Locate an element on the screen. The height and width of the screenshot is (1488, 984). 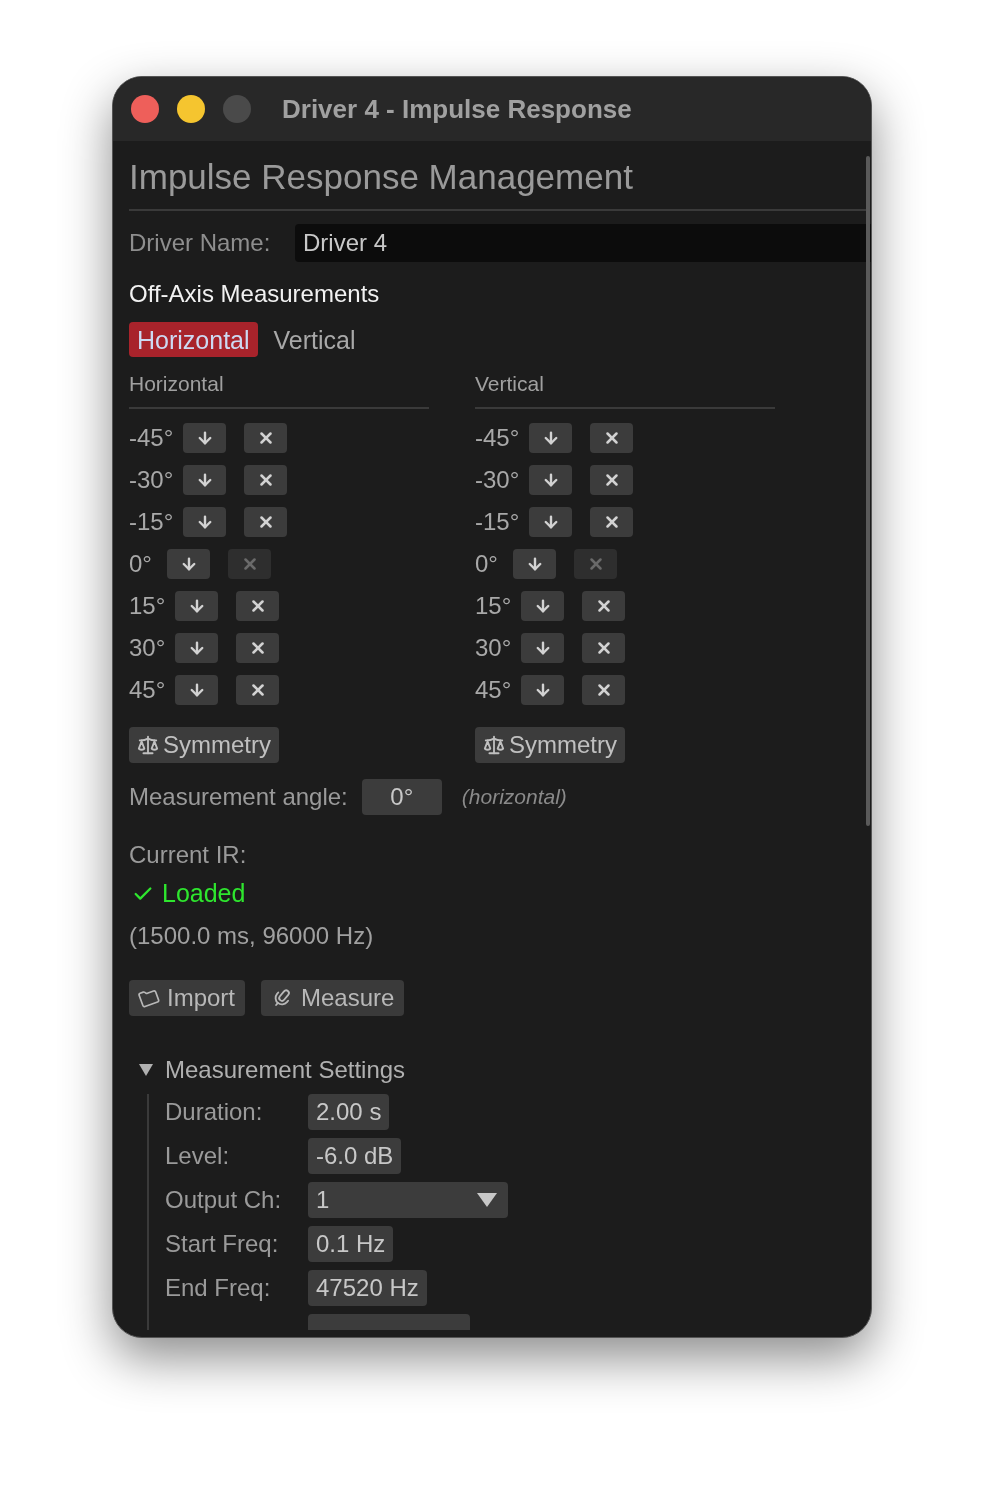
output-channel-dropdown: 1 is located at coordinates (408, 1200).